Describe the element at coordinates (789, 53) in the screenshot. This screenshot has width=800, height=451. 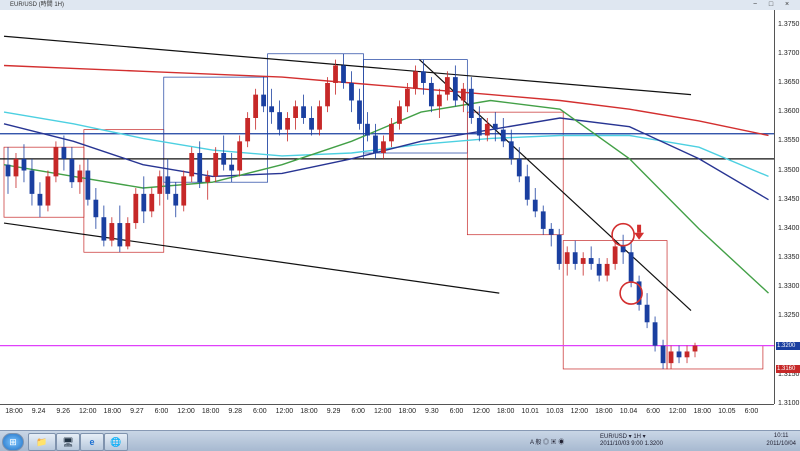
I see `price-label: 1.3700` at that location.